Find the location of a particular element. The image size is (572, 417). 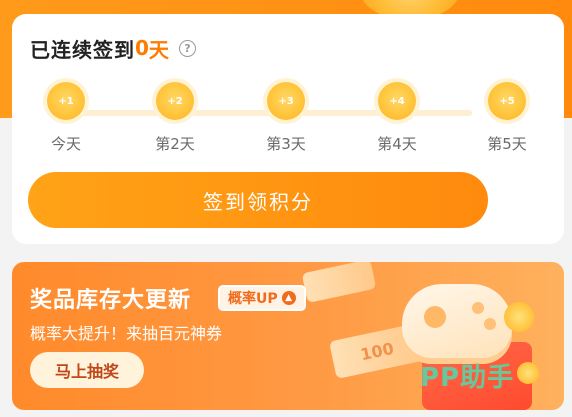

checkin-title-prefix: 已连续签到 is located at coordinates (82, 49).